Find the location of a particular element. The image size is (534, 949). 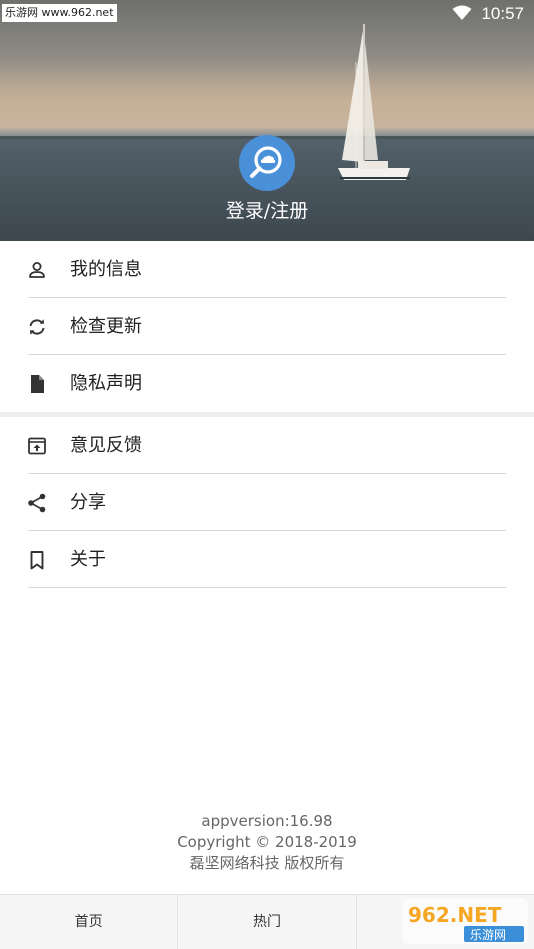

menu-item-share: 分享 is located at coordinates (267, 502).